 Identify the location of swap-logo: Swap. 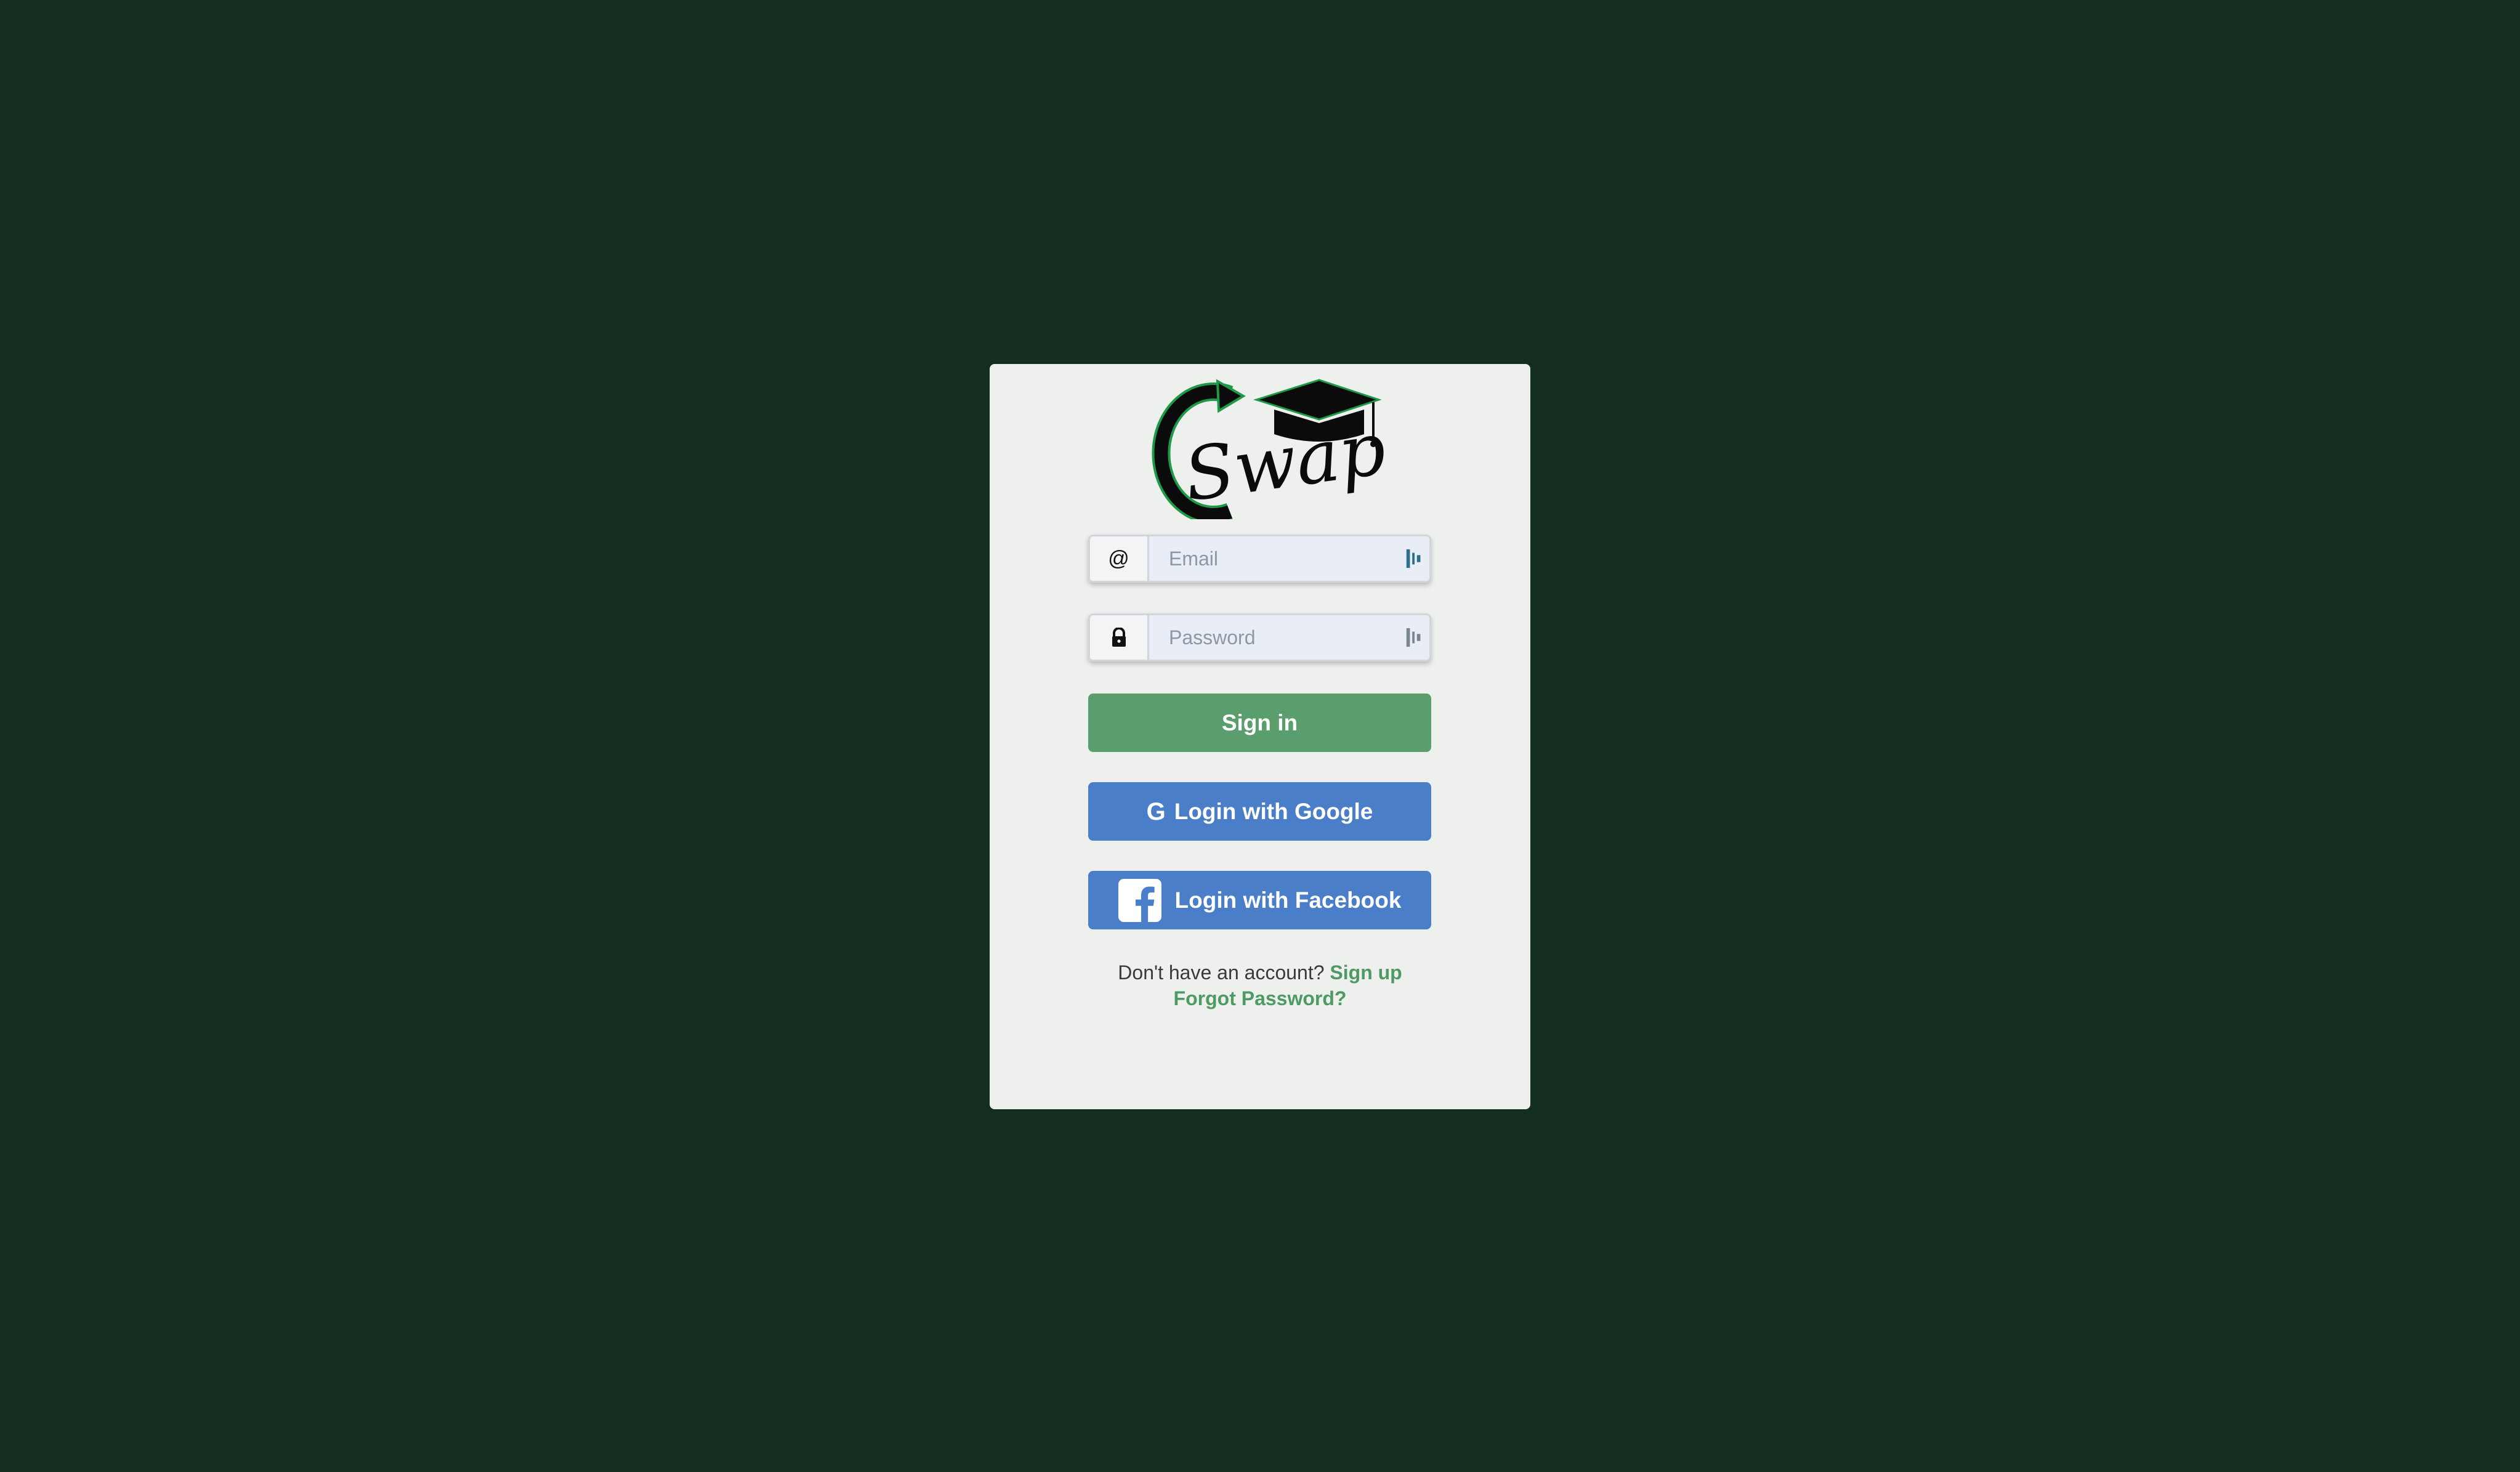
(1271, 449).